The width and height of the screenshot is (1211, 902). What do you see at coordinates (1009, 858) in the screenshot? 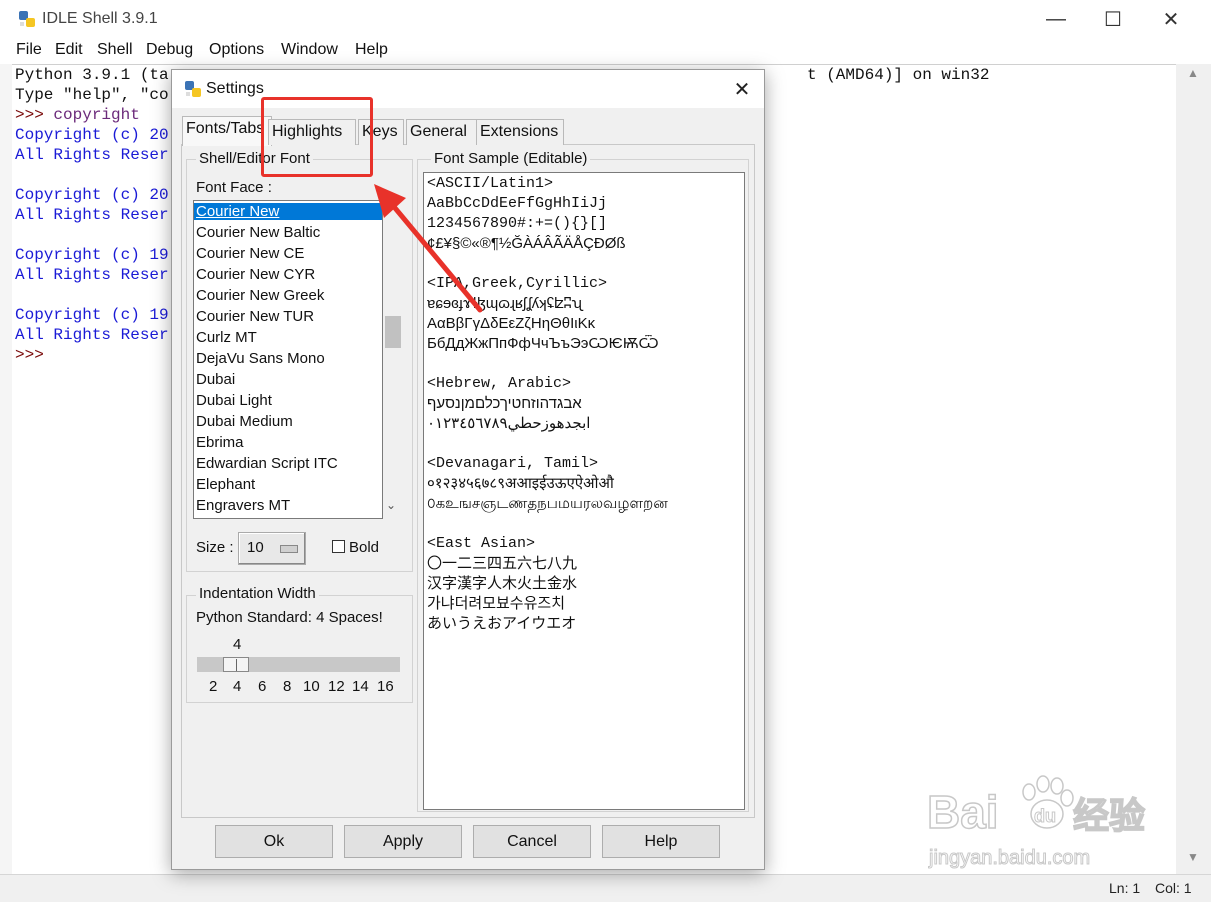
I see `watermark-url: jingyan.baidu.com` at bounding box center [1009, 858].